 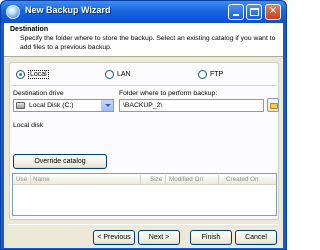 I want to click on radio-local: Local, so click(x=32, y=74).